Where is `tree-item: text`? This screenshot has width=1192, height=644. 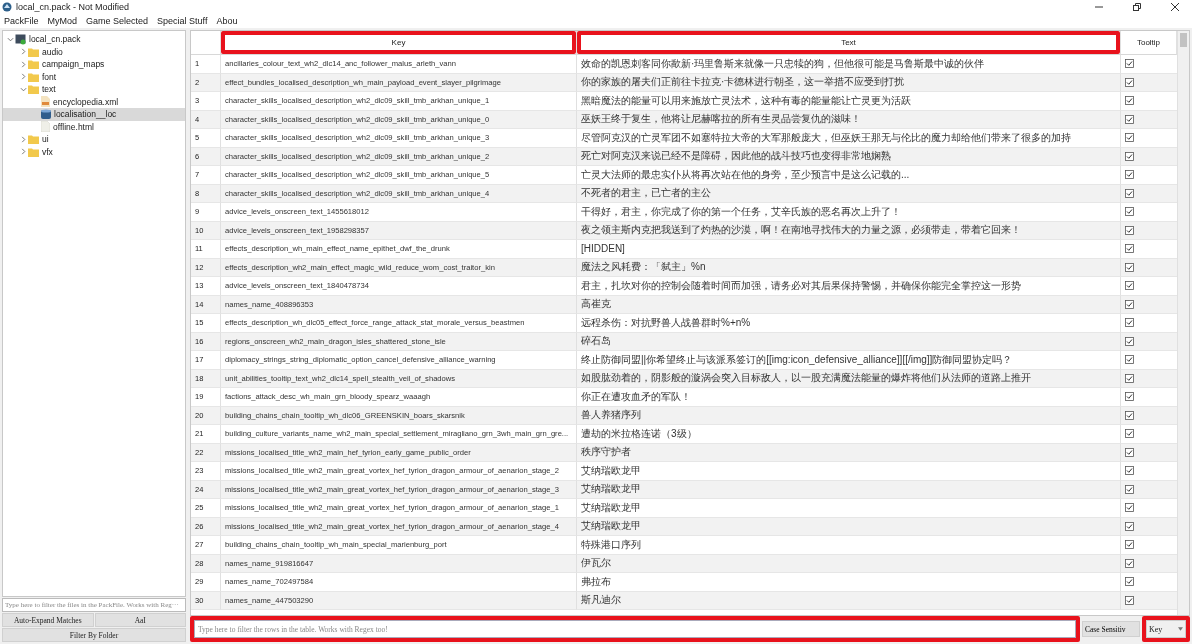 tree-item: text is located at coordinates (94, 89).